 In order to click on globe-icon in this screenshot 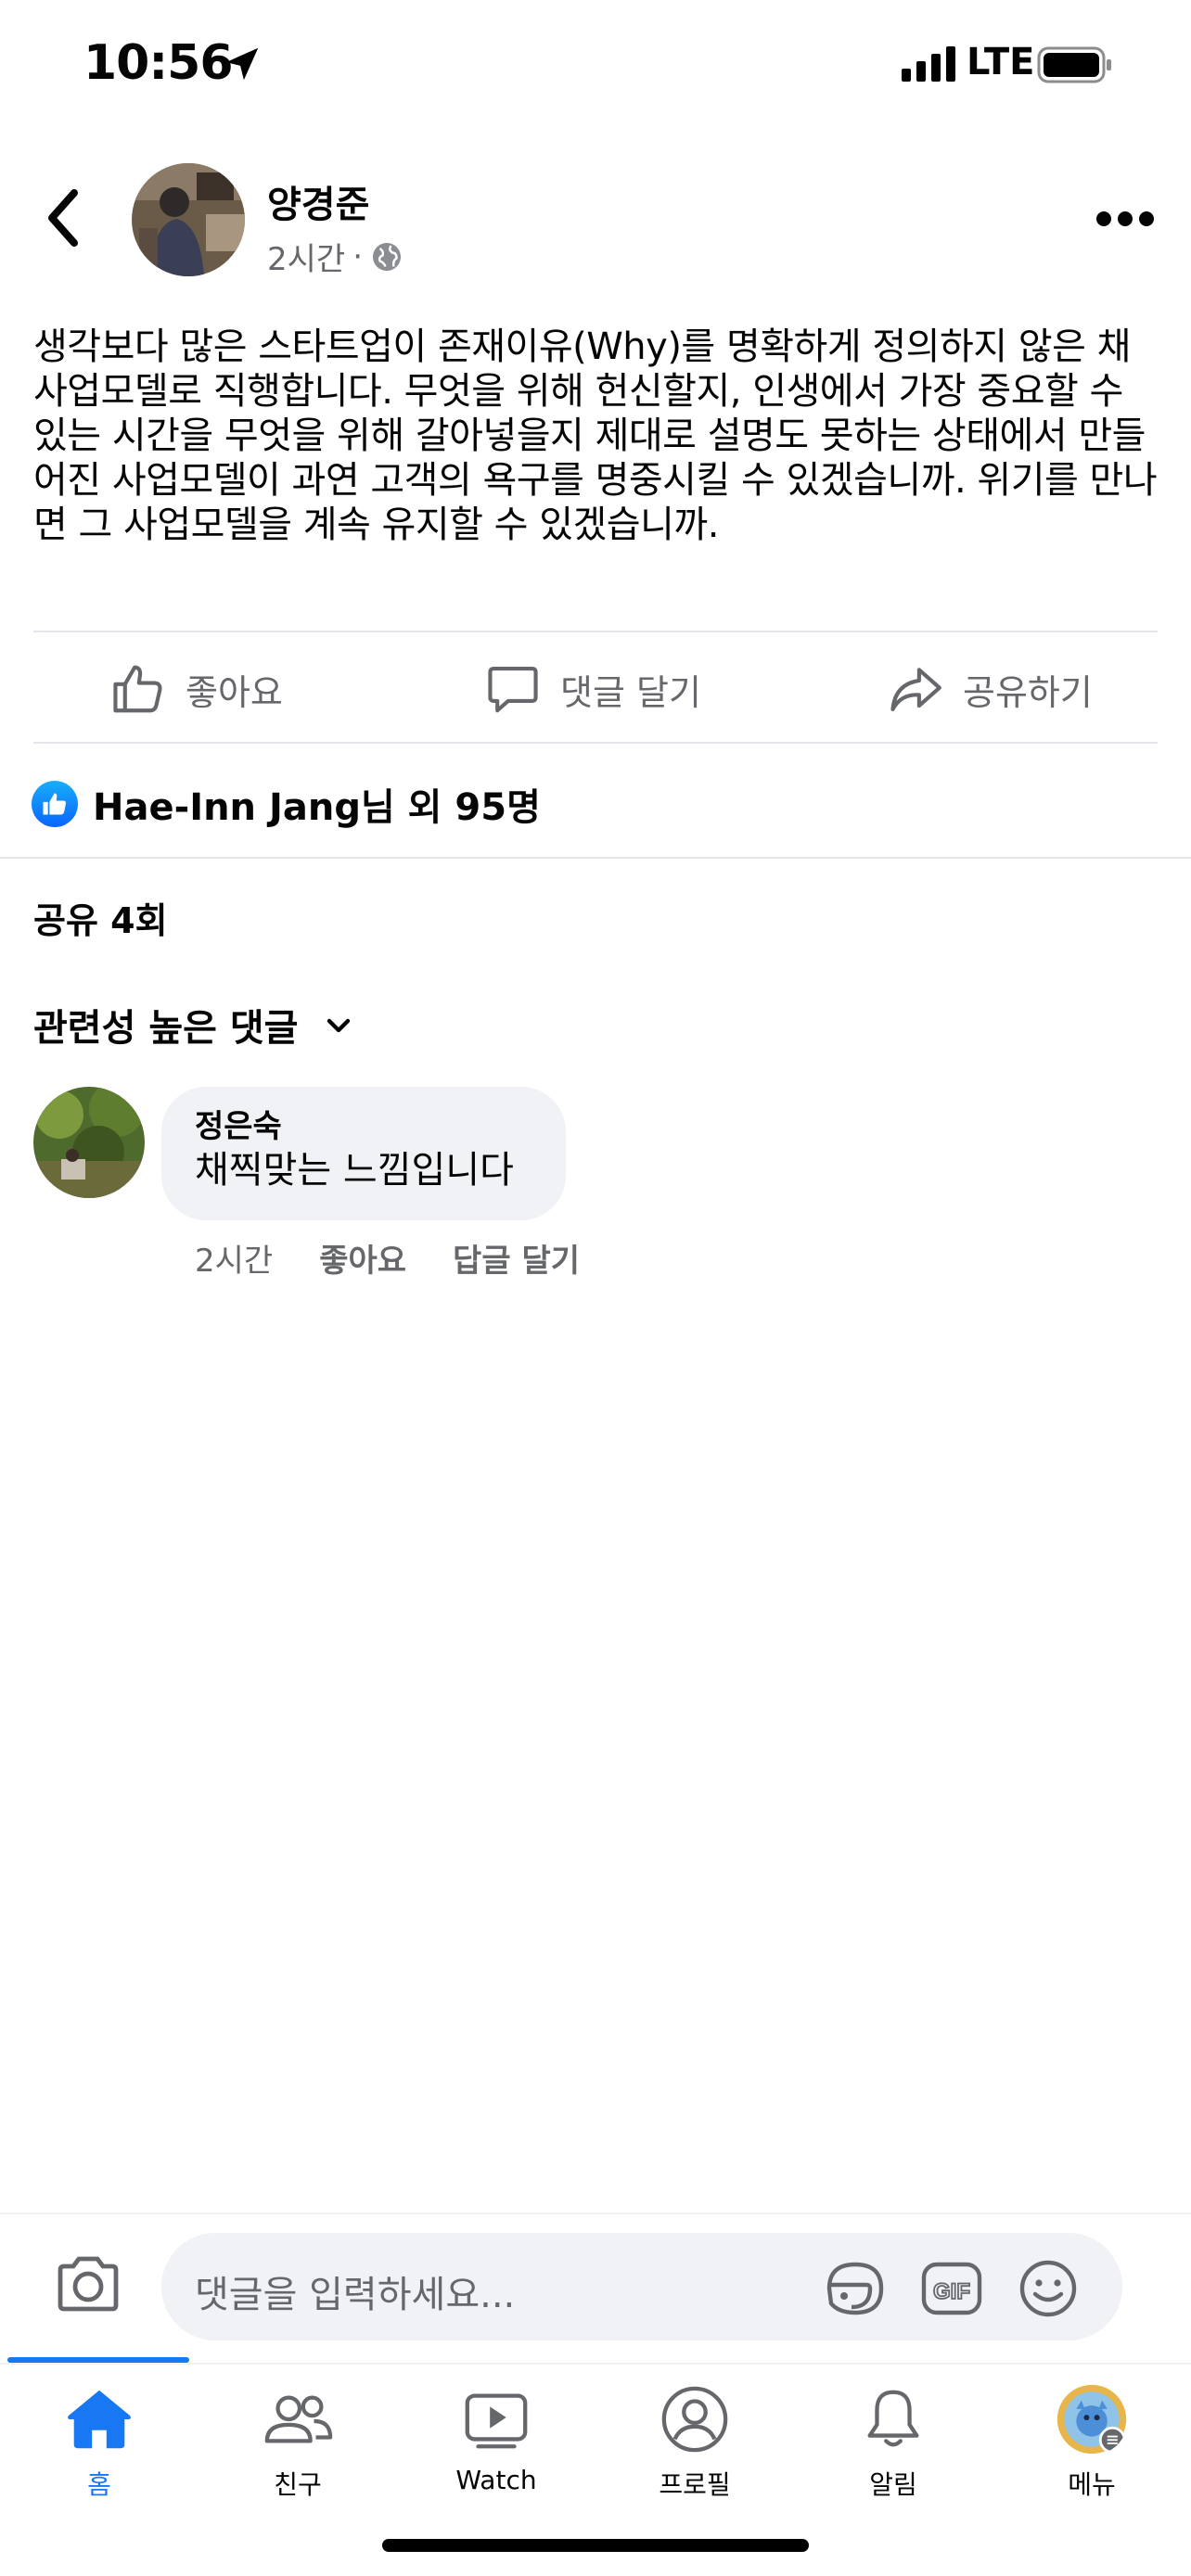, I will do `click(387, 256)`.